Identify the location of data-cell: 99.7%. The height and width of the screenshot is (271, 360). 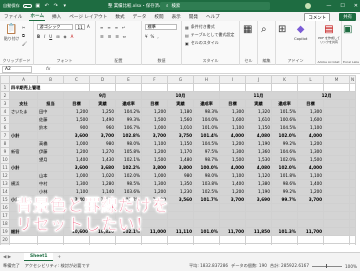
(284, 199).